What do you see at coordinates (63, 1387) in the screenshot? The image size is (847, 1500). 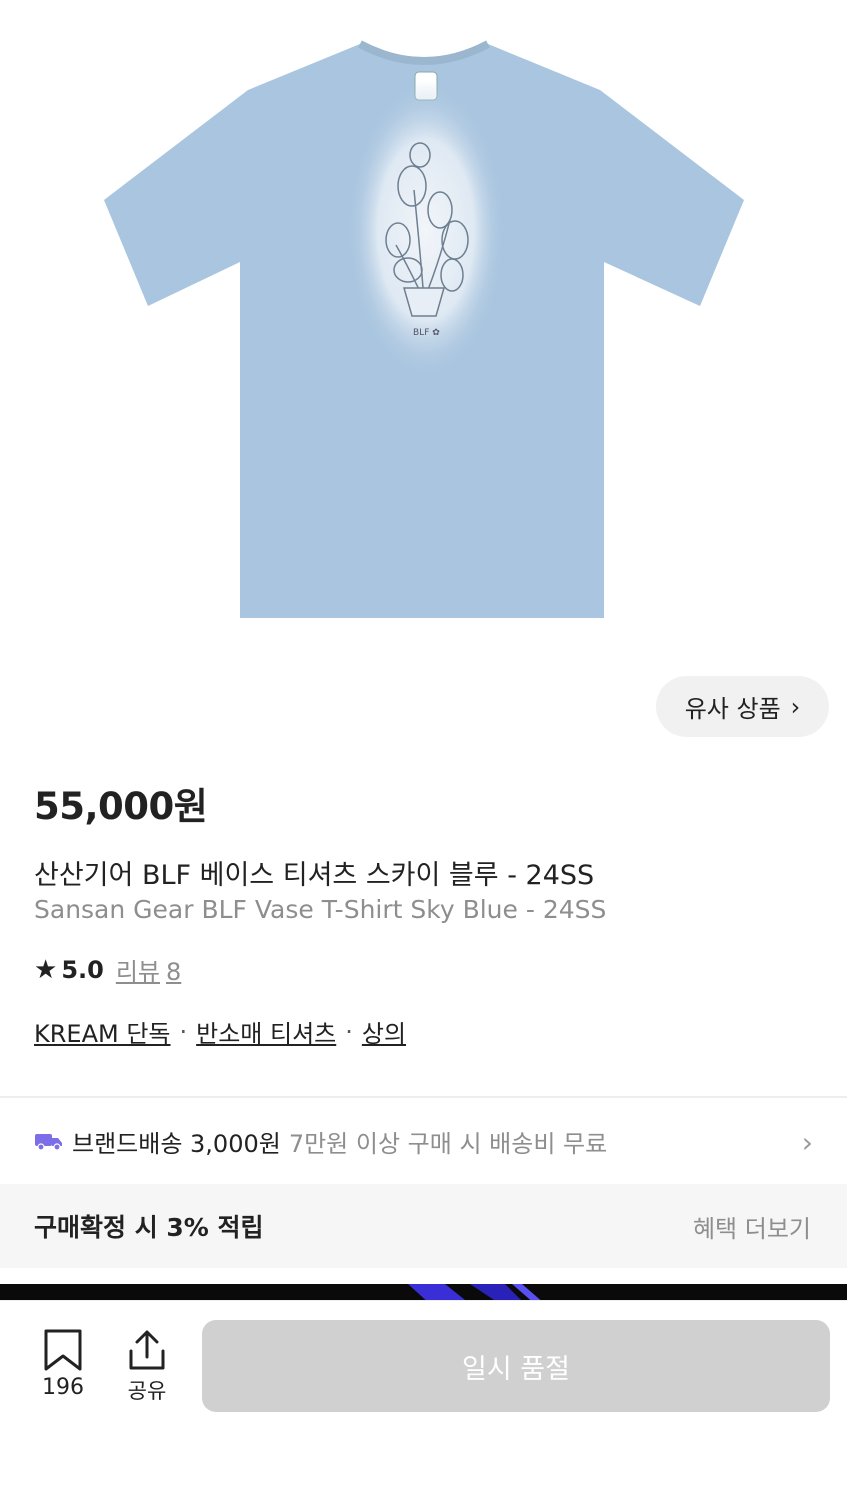 I see `wishlist-count: 196` at bounding box center [63, 1387].